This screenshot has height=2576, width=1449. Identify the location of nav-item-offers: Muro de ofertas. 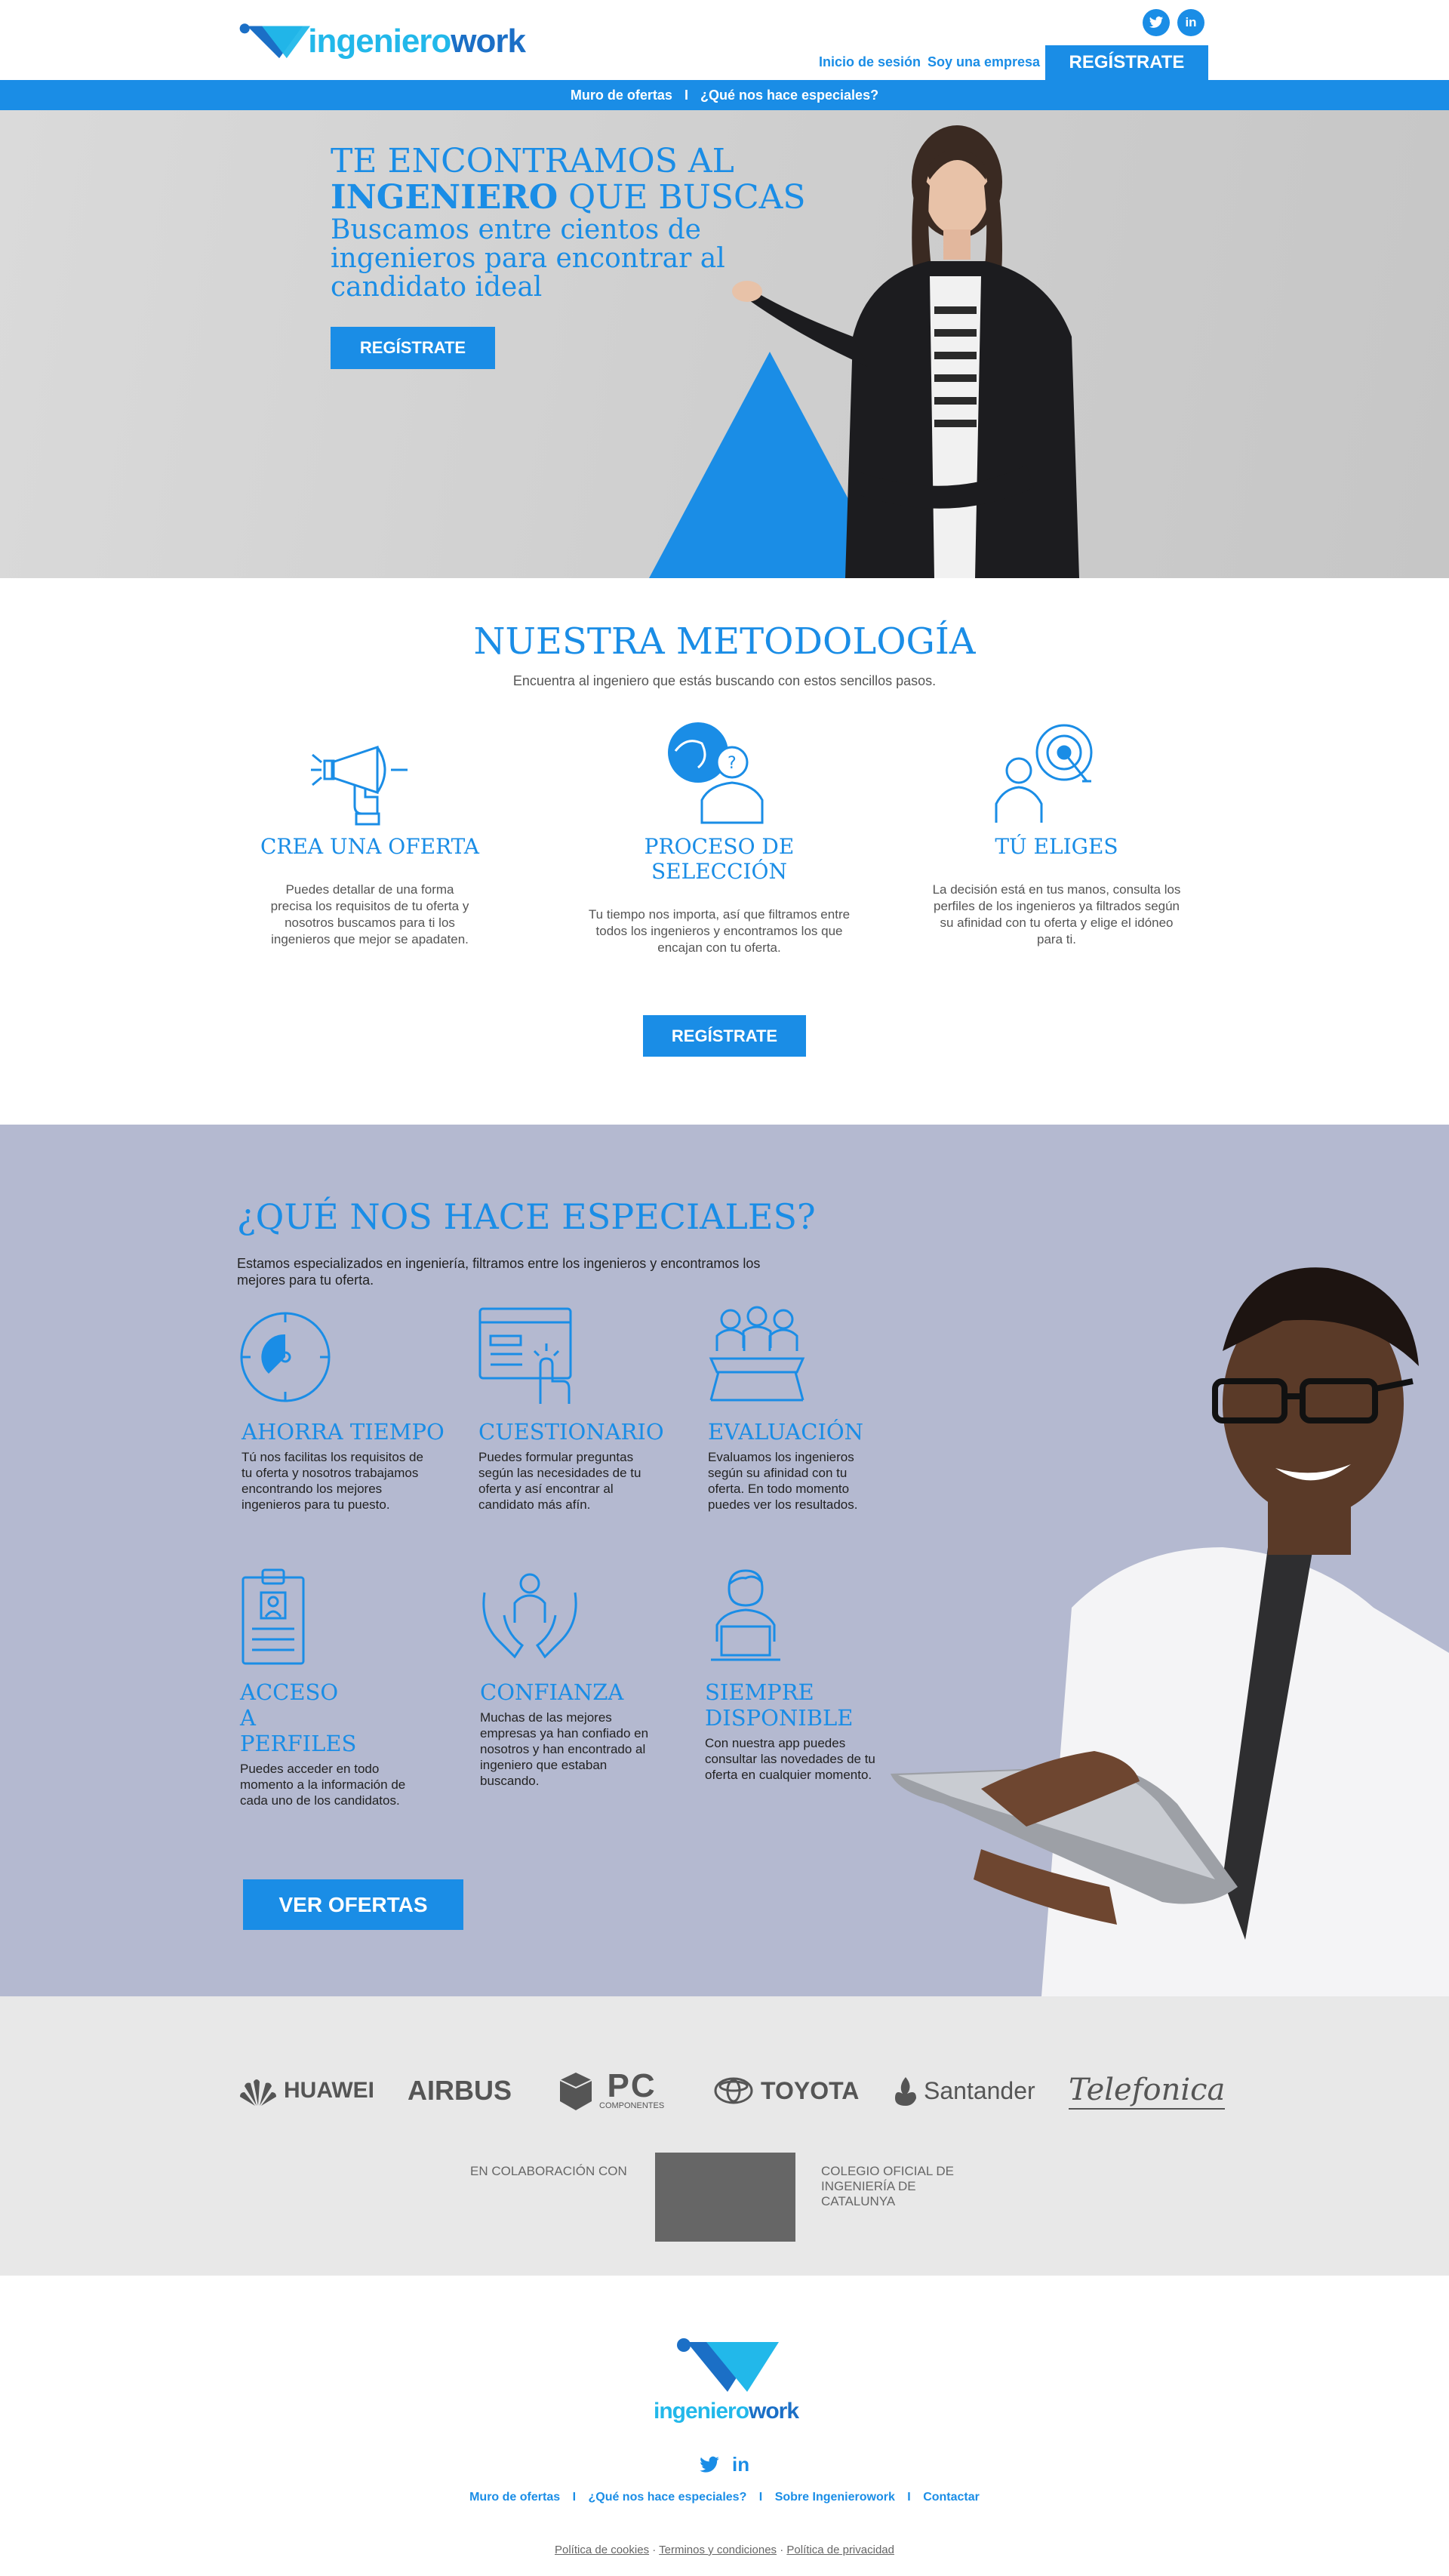
(621, 95).